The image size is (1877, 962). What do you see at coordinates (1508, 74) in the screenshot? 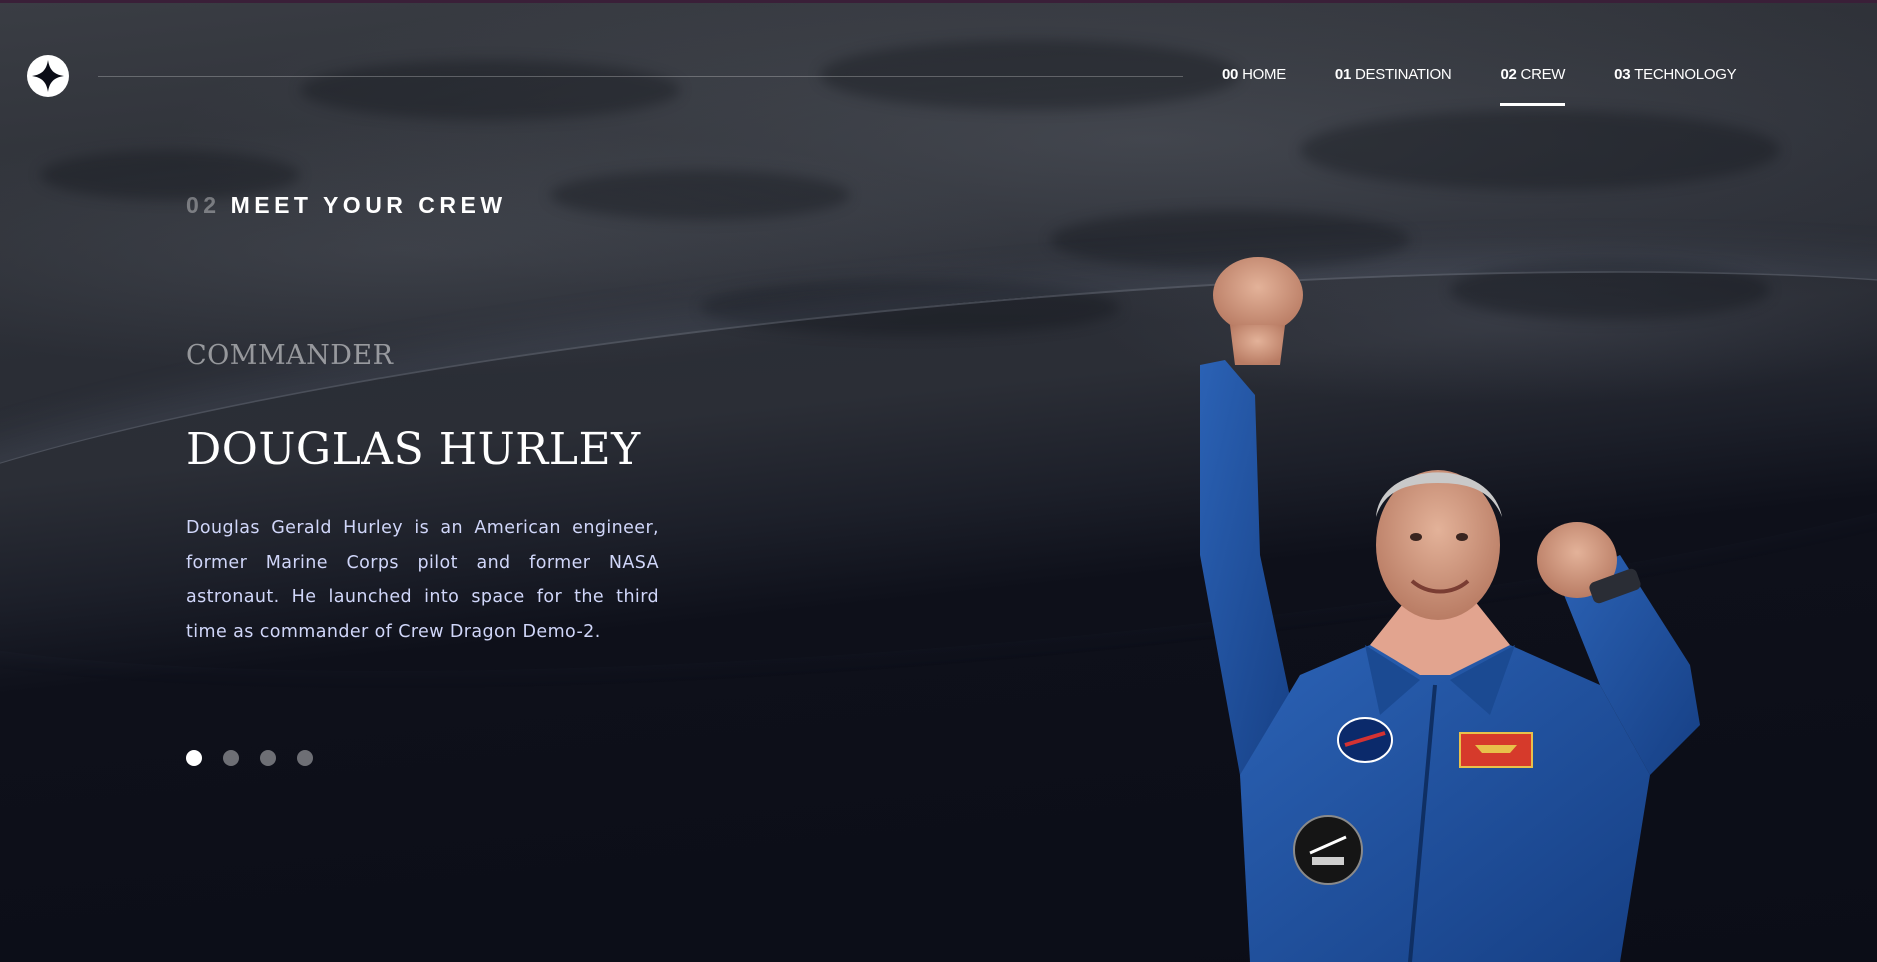
I see `nav-crew-number: 02` at bounding box center [1508, 74].